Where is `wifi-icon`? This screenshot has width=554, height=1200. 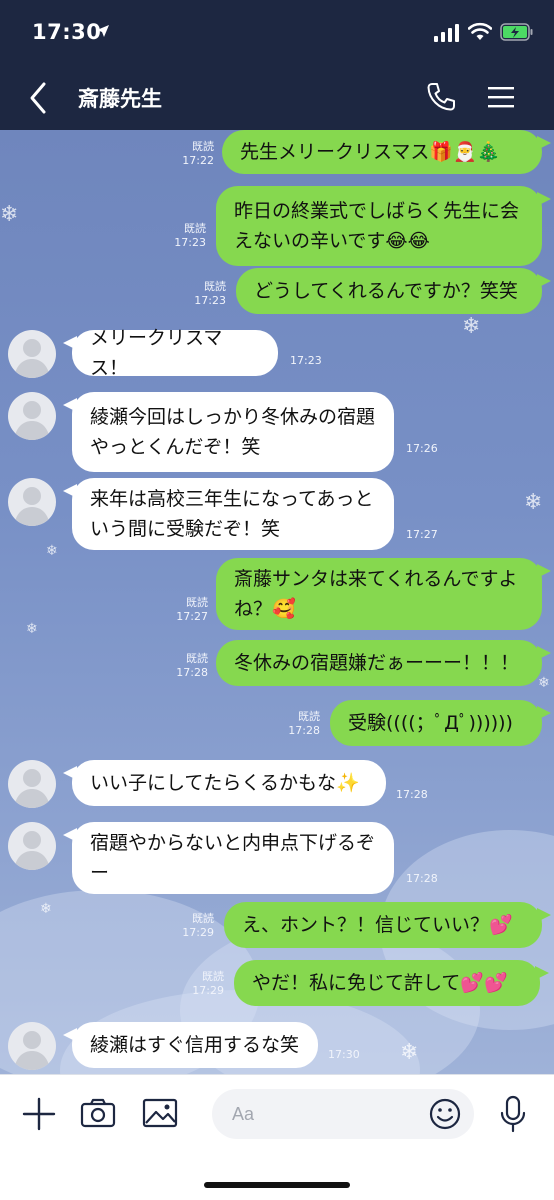
wifi-icon is located at coordinates (480, 31).